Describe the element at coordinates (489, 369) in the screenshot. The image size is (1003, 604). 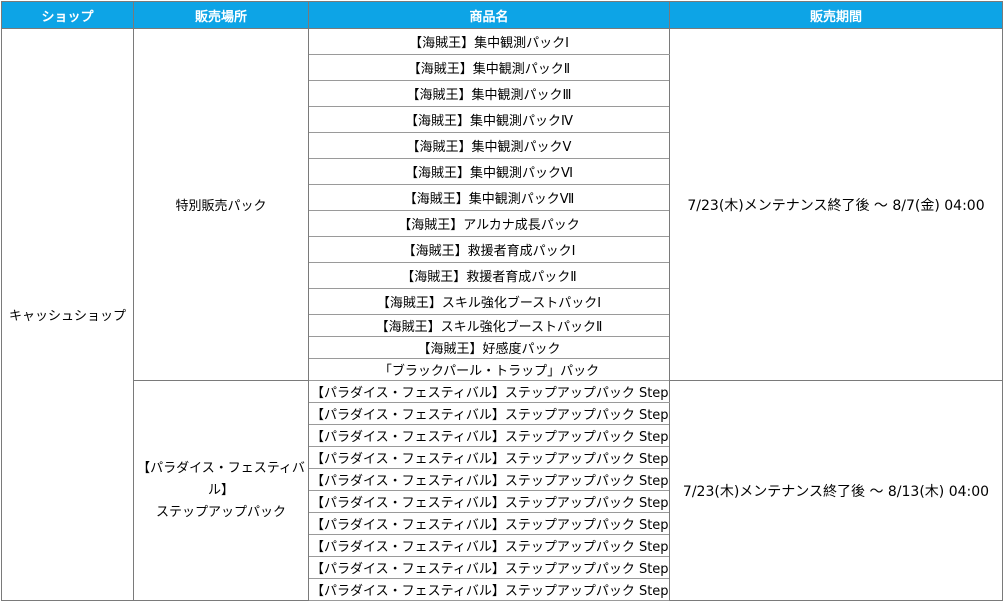
I see `product-cell: 「ブラックパール・トラップ」パック` at that location.